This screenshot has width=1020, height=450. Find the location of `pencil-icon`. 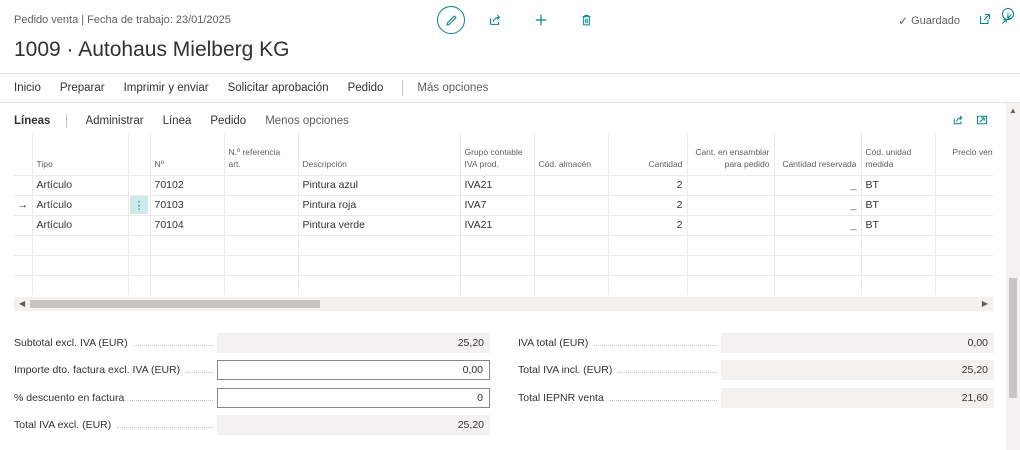

pencil-icon is located at coordinates (451, 20).